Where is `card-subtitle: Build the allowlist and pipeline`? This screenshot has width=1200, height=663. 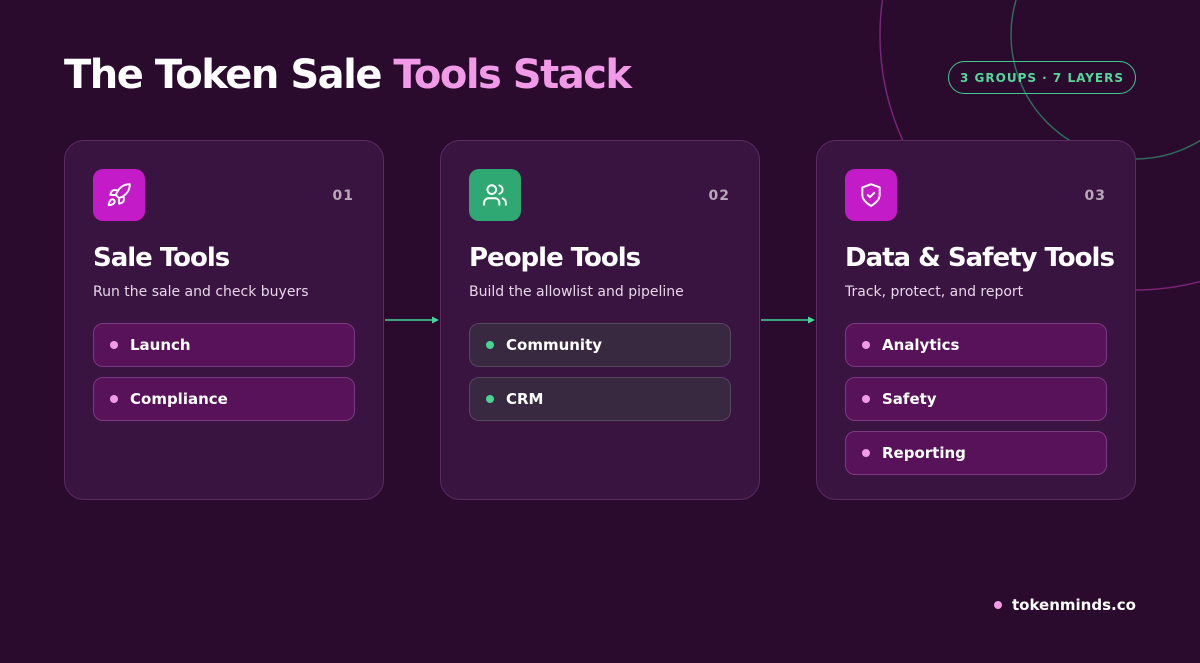
card-subtitle: Build the allowlist and pipeline is located at coordinates (576, 292).